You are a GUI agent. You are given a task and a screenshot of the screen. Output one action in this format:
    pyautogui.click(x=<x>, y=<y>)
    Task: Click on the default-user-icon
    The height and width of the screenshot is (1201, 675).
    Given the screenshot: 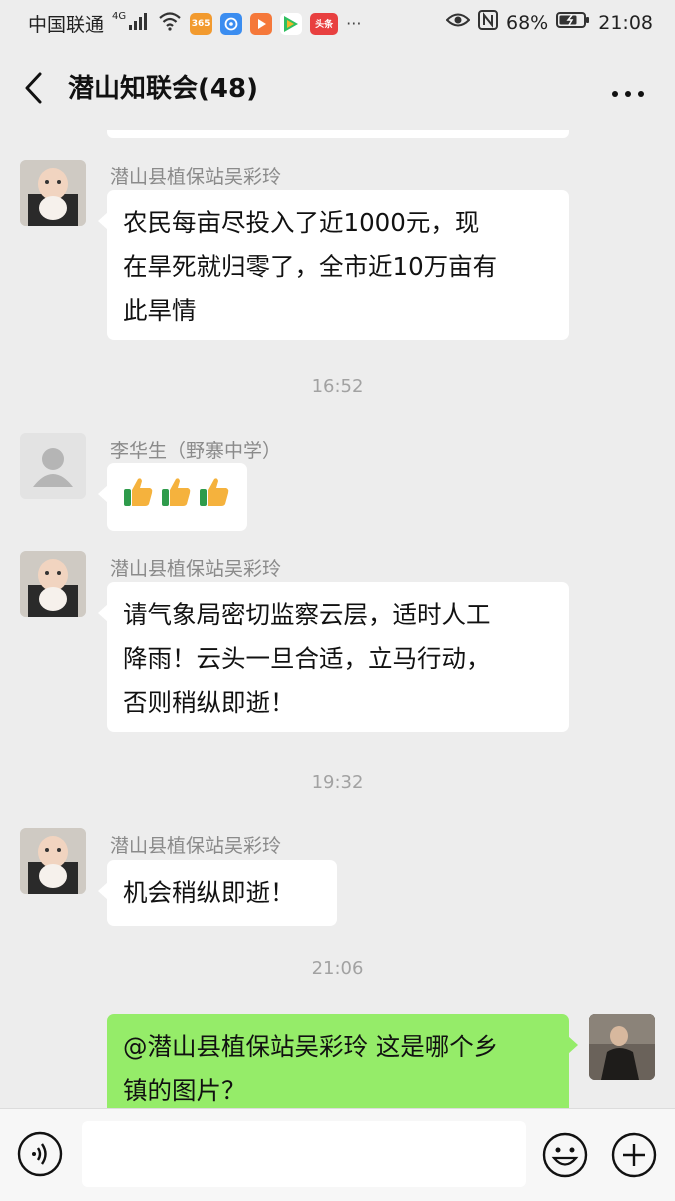 What is the action you would take?
    pyautogui.click(x=53, y=466)
    